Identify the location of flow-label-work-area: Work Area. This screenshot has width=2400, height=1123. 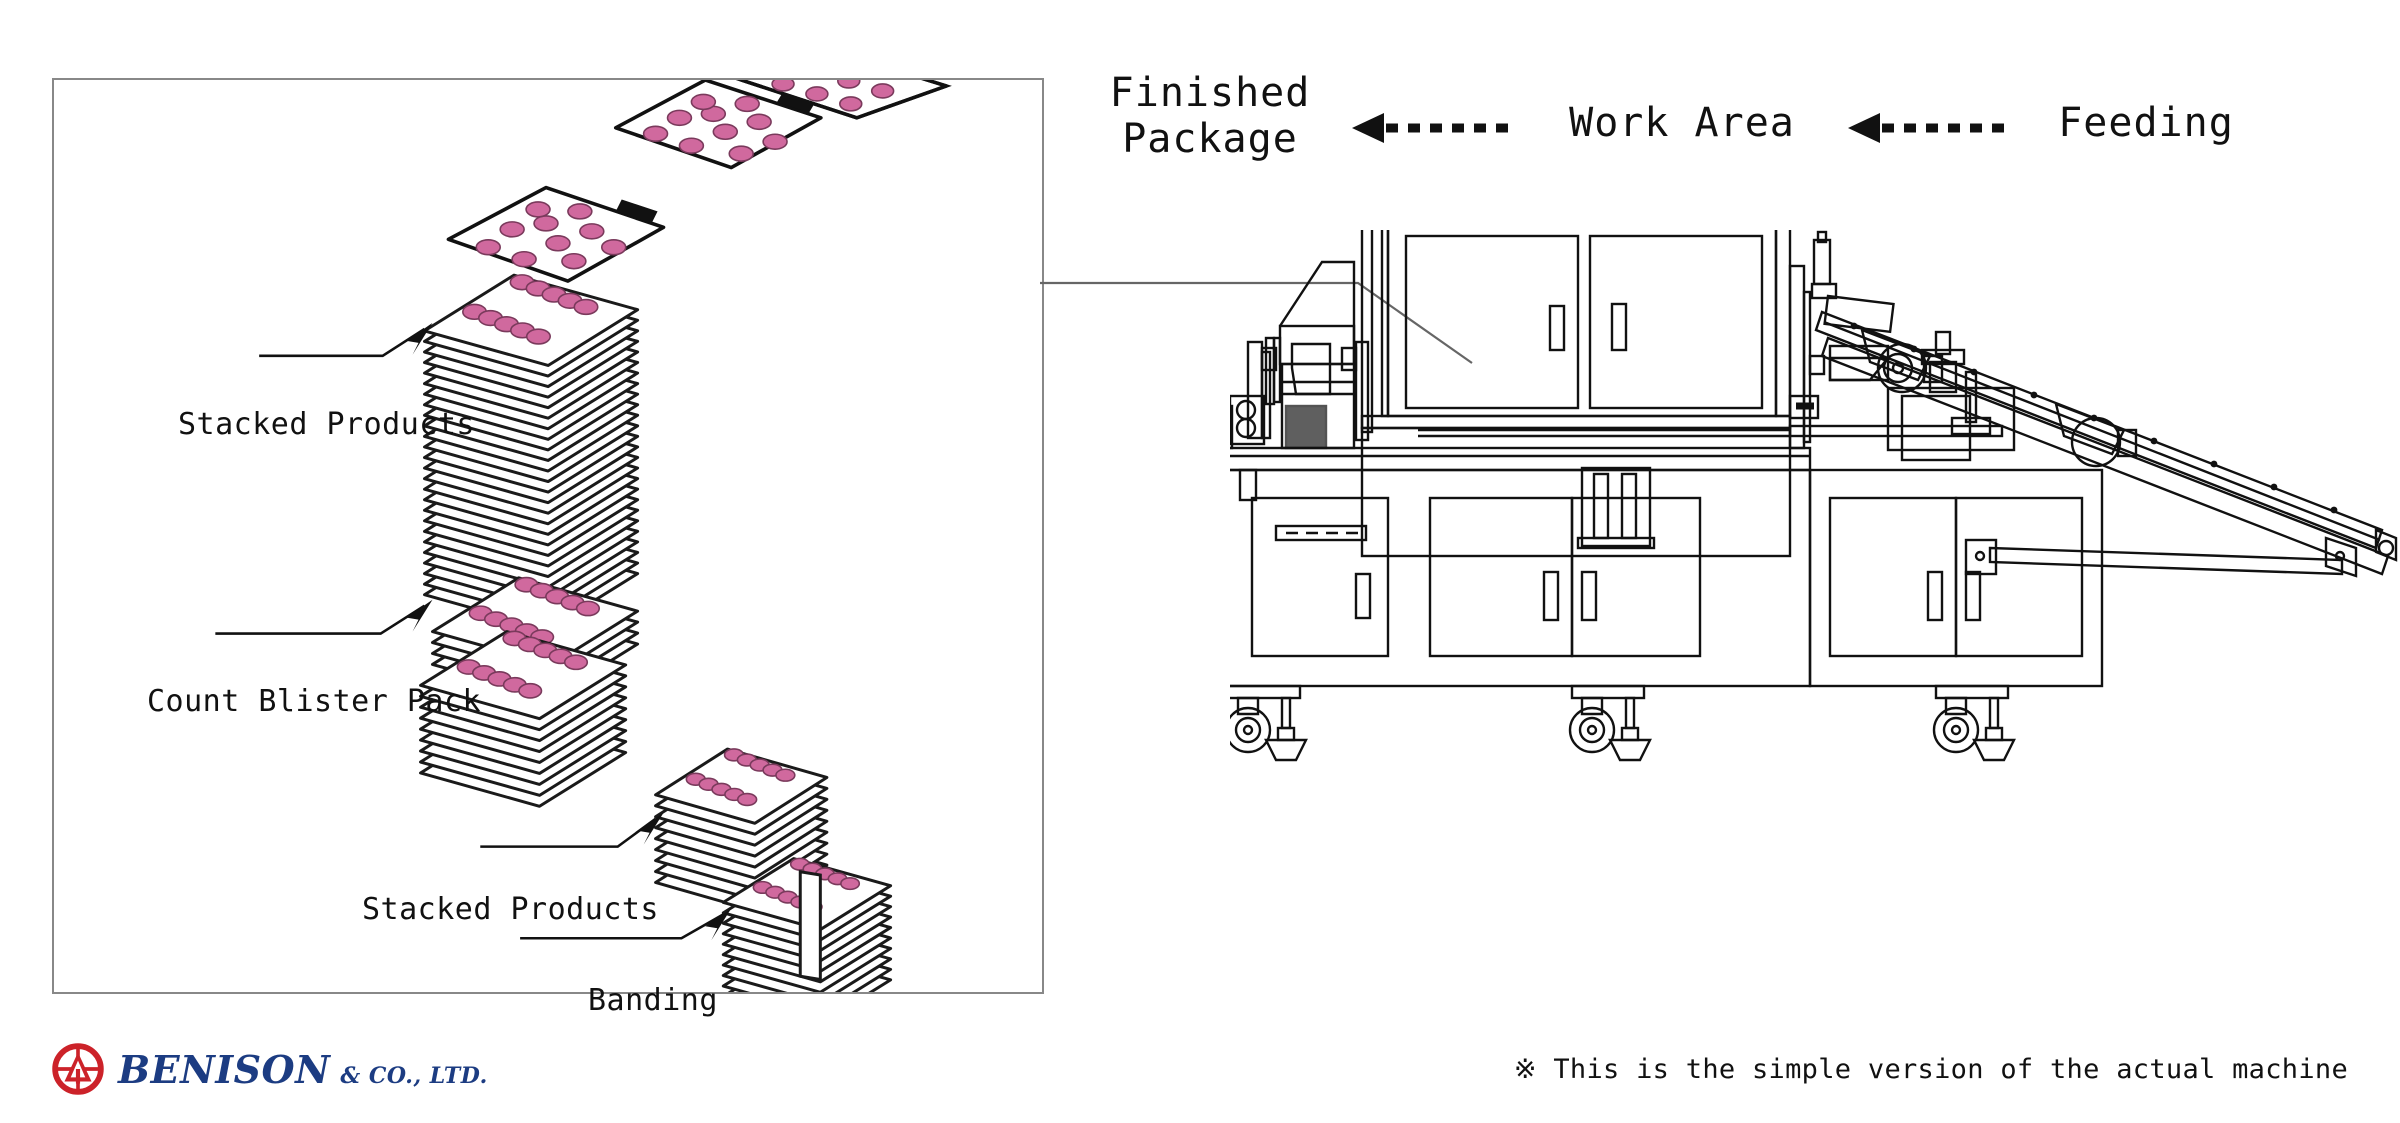
(1682, 123).